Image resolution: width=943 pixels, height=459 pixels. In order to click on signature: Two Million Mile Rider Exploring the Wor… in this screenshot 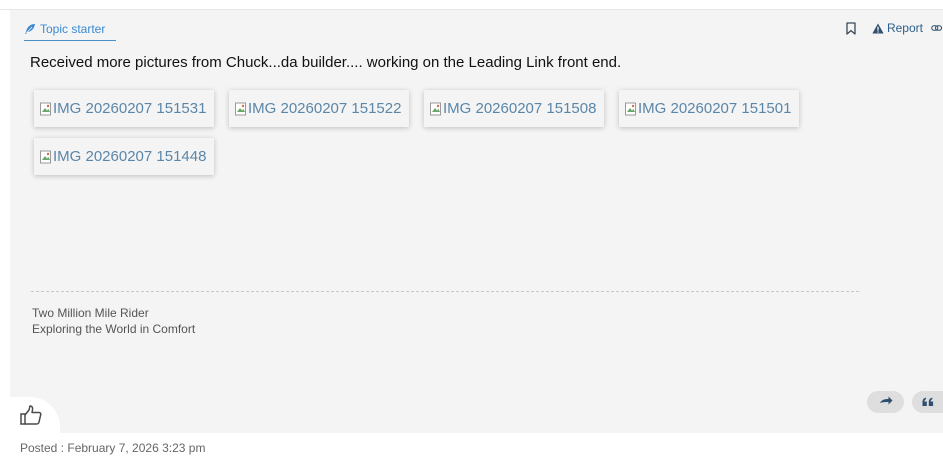, I will do `click(113, 321)`.